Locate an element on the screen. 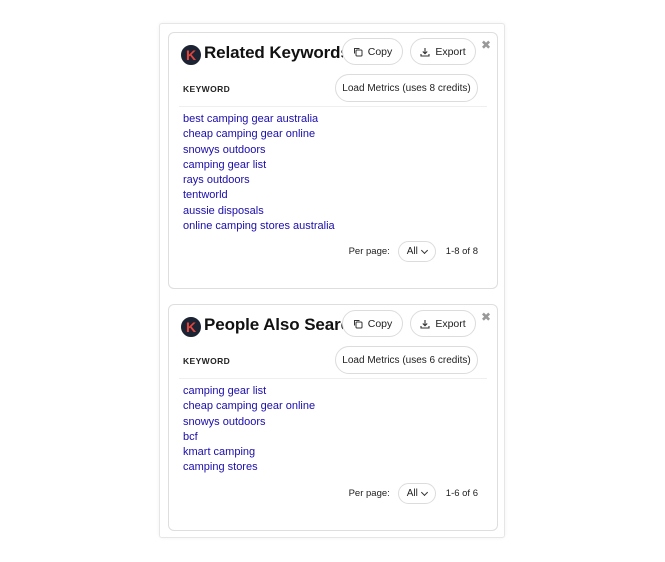 The width and height of the screenshot is (665, 562). load-metrics-button: Load Metrics (uses 8 credits) is located at coordinates (406, 88).